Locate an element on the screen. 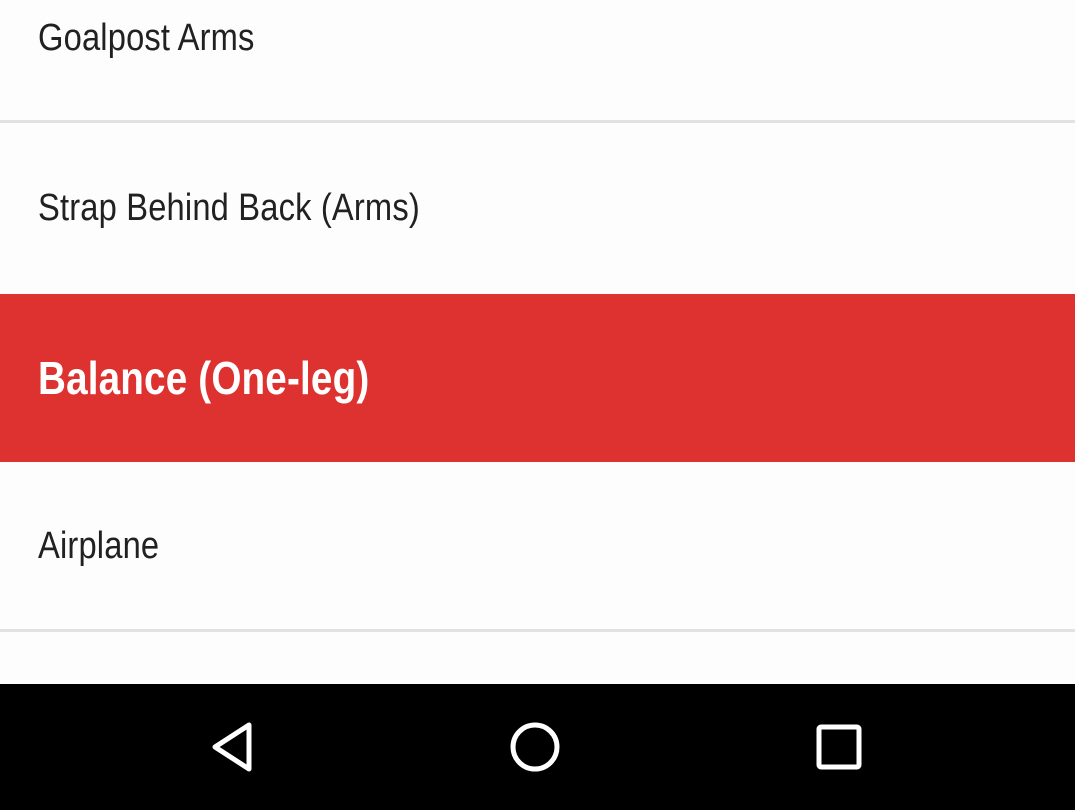  back-icon is located at coordinates (232, 747).